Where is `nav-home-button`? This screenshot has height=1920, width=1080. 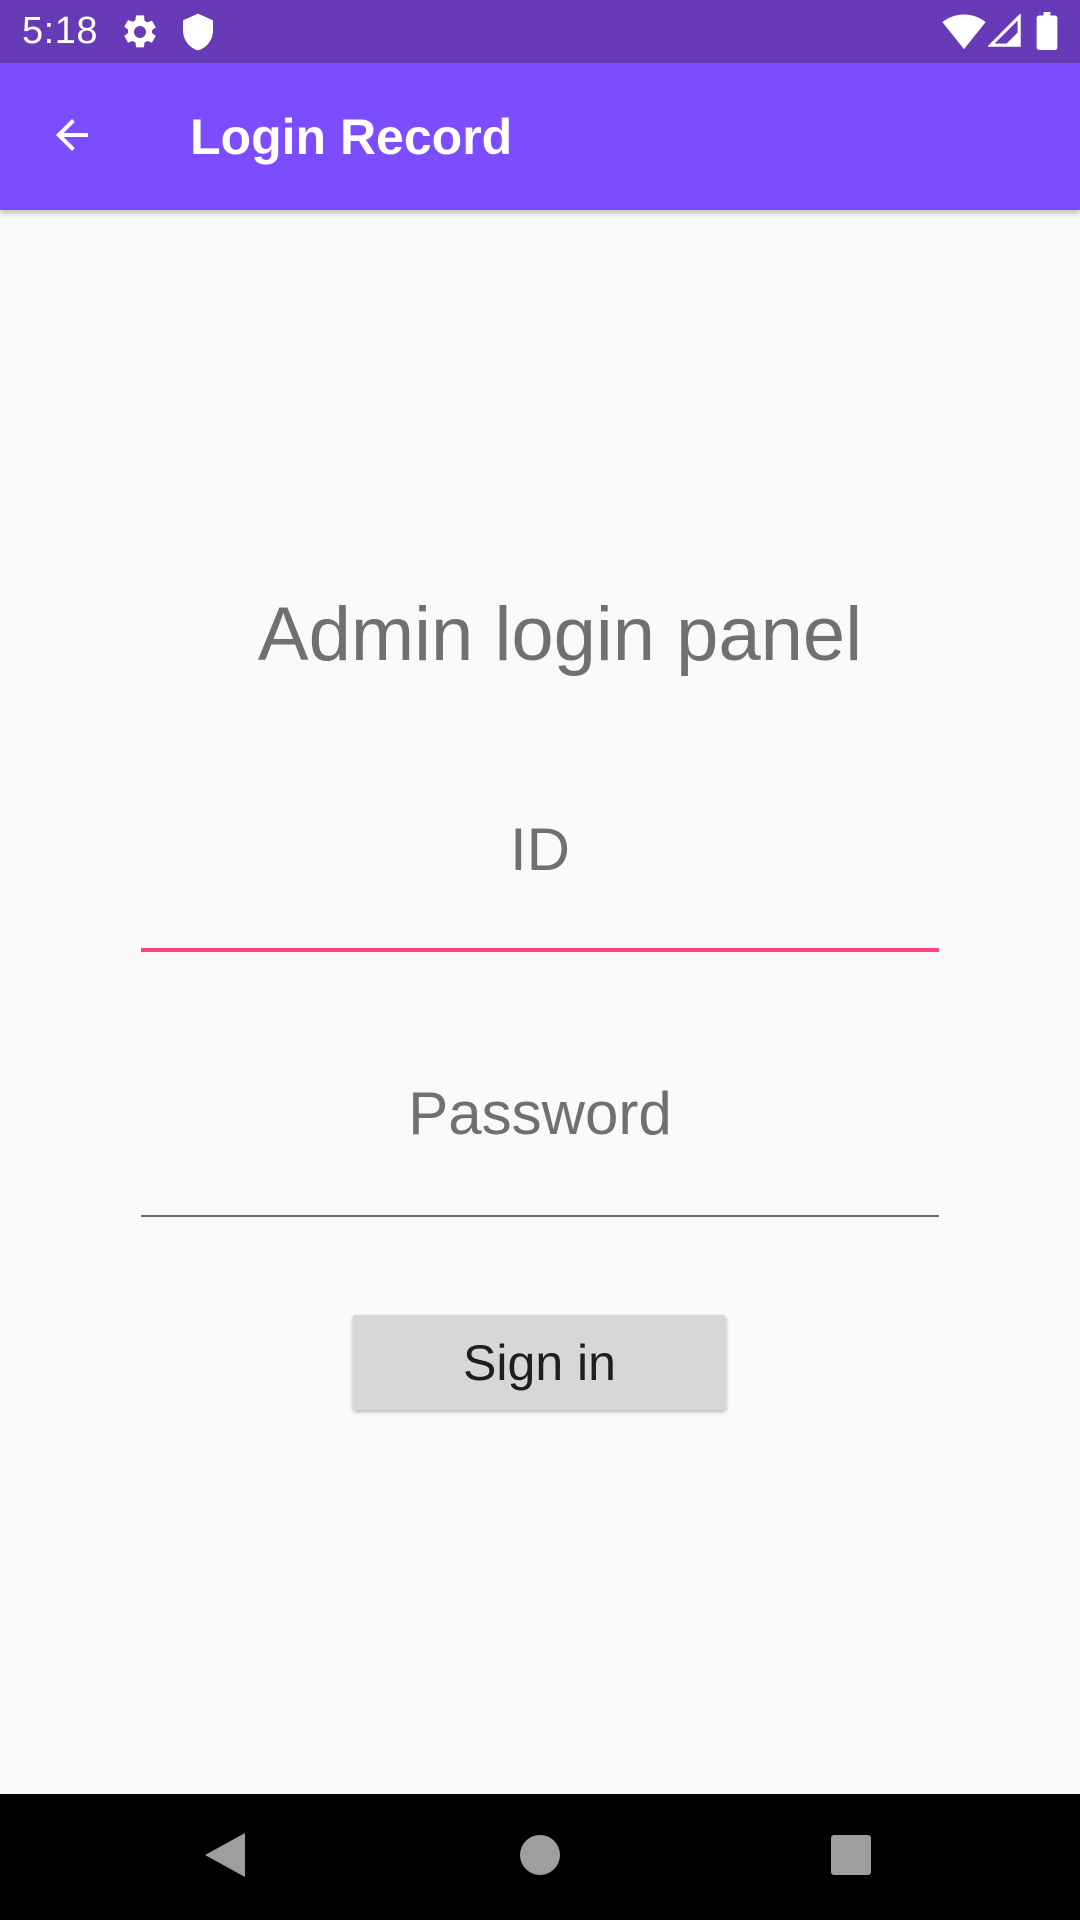
nav-home-button is located at coordinates (540, 1857).